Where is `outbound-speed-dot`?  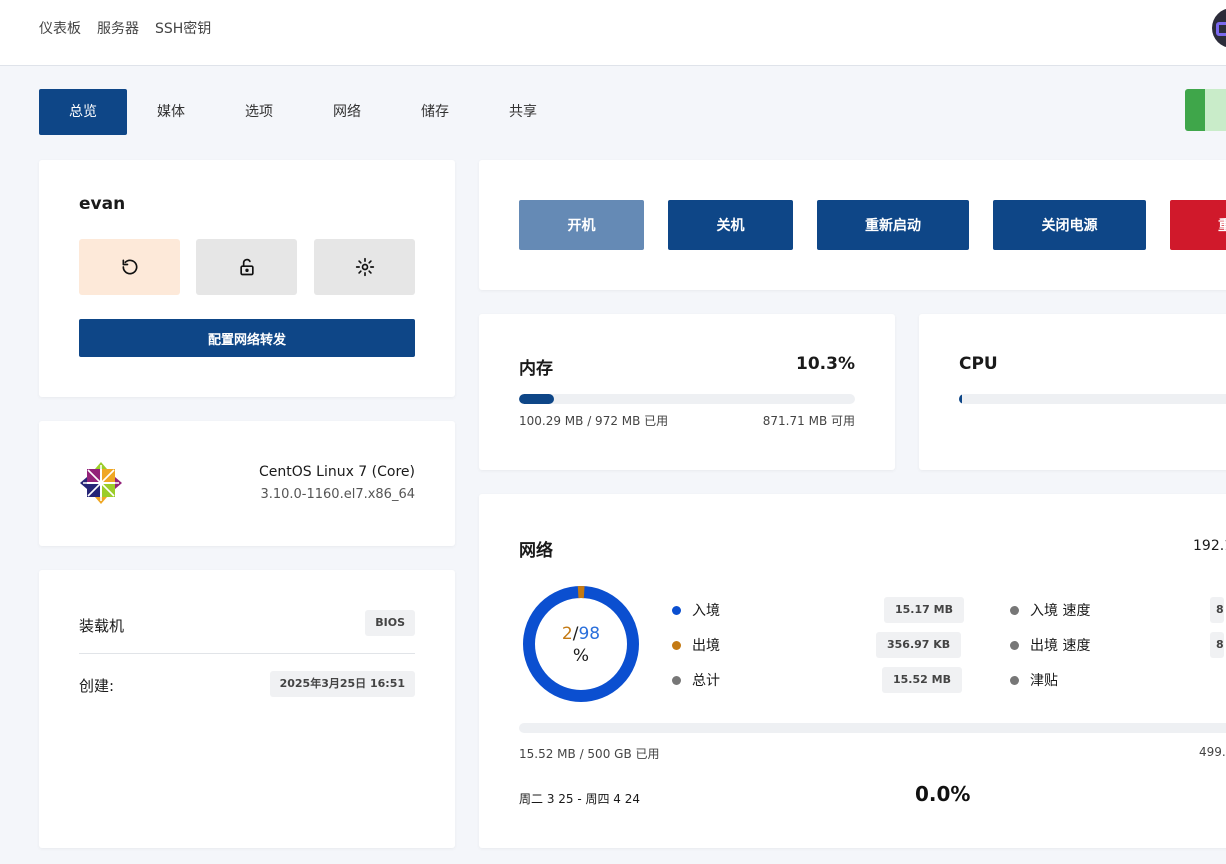 outbound-speed-dot is located at coordinates (1014, 645).